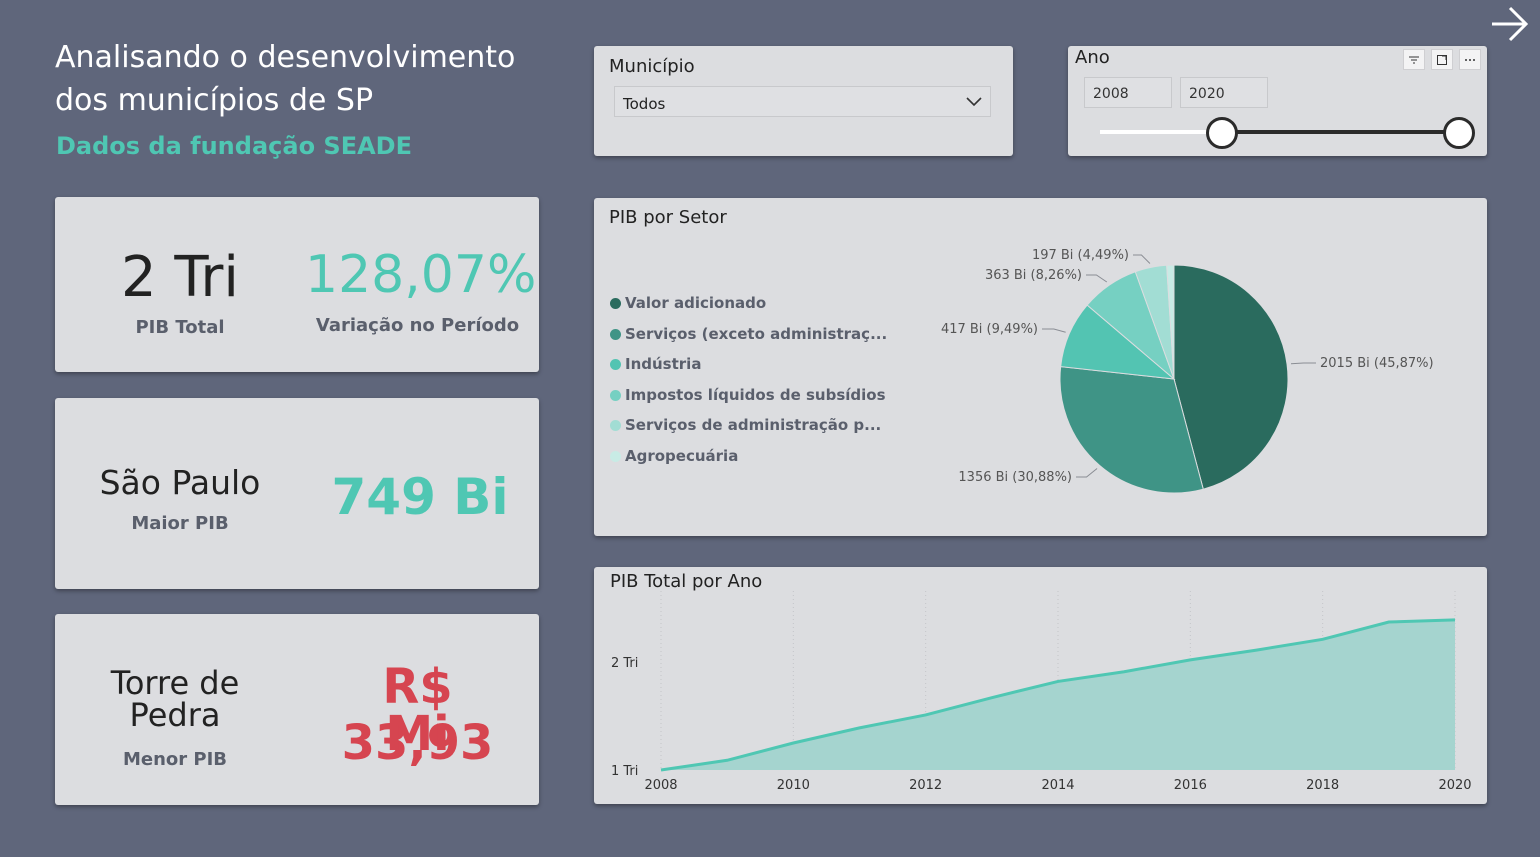 The height and width of the screenshot is (857, 1540). What do you see at coordinates (175, 715) in the screenshot?
I see `menor-pib-municipio-line2: Pedra` at bounding box center [175, 715].